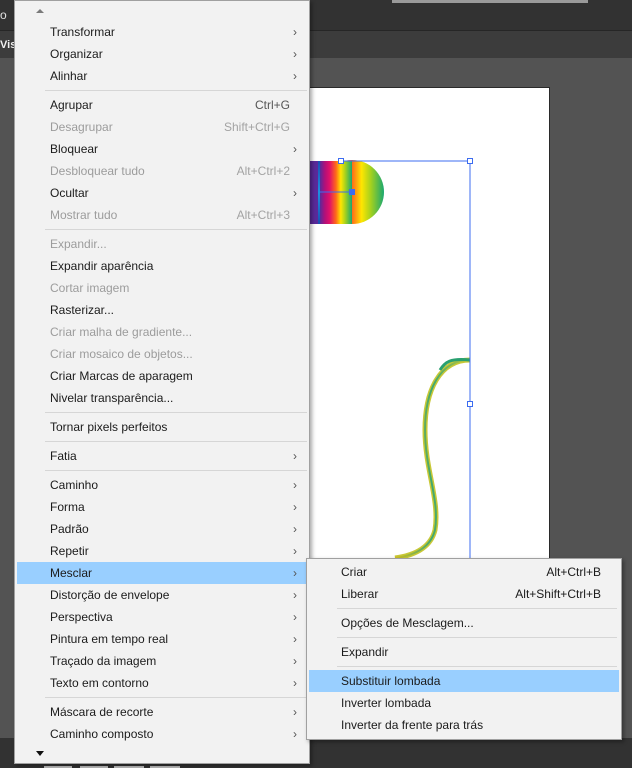 The image size is (632, 768). What do you see at coordinates (162, 639) in the screenshot?
I see `menu-item-pintura-em-tempo-real: Pintura em tempo real ›` at bounding box center [162, 639].